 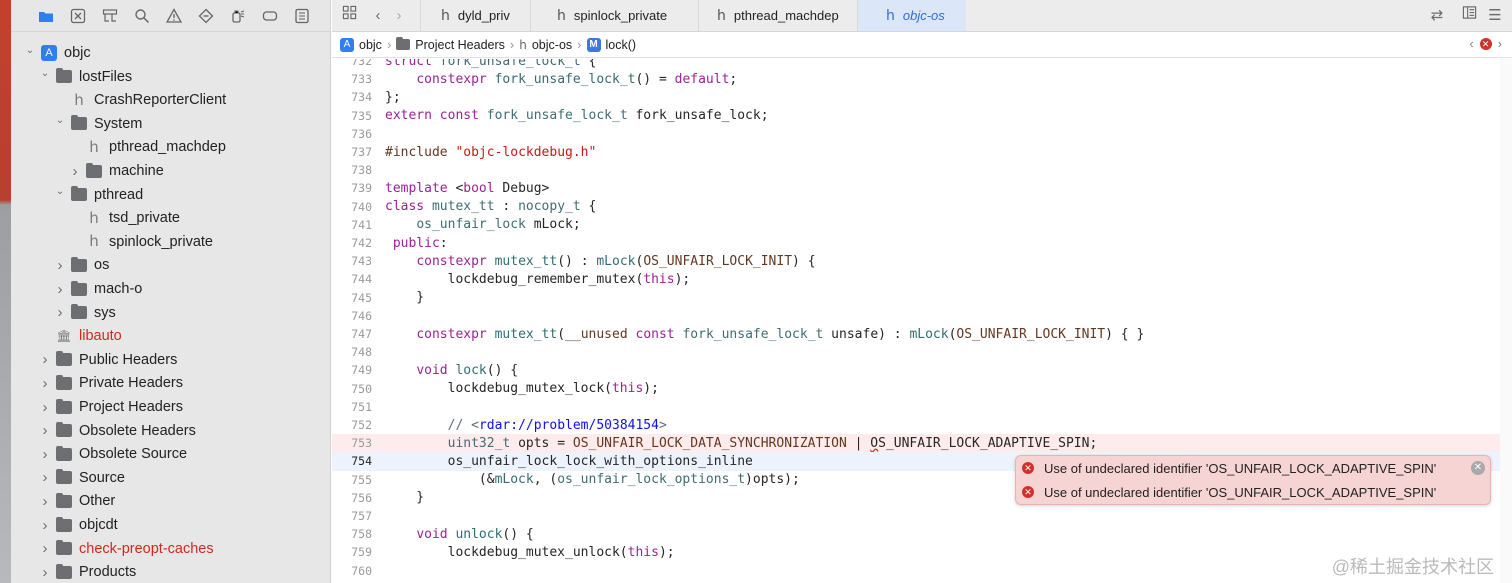 What do you see at coordinates (352, 298) in the screenshot?
I see `line-number: 745` at bounding box center [352, 298].